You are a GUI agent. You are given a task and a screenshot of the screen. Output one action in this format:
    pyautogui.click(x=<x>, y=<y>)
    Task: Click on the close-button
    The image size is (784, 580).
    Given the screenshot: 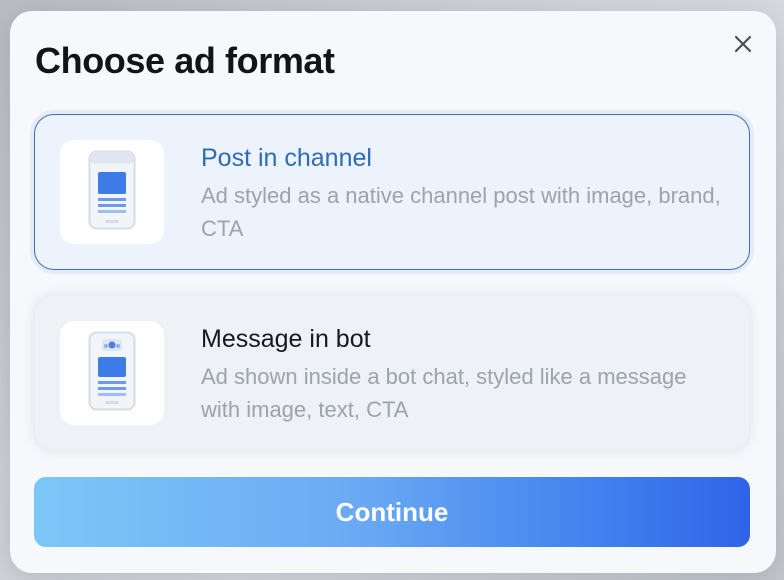 What is the action you would take?
    pyautogui.click(x=743, y=44)
    